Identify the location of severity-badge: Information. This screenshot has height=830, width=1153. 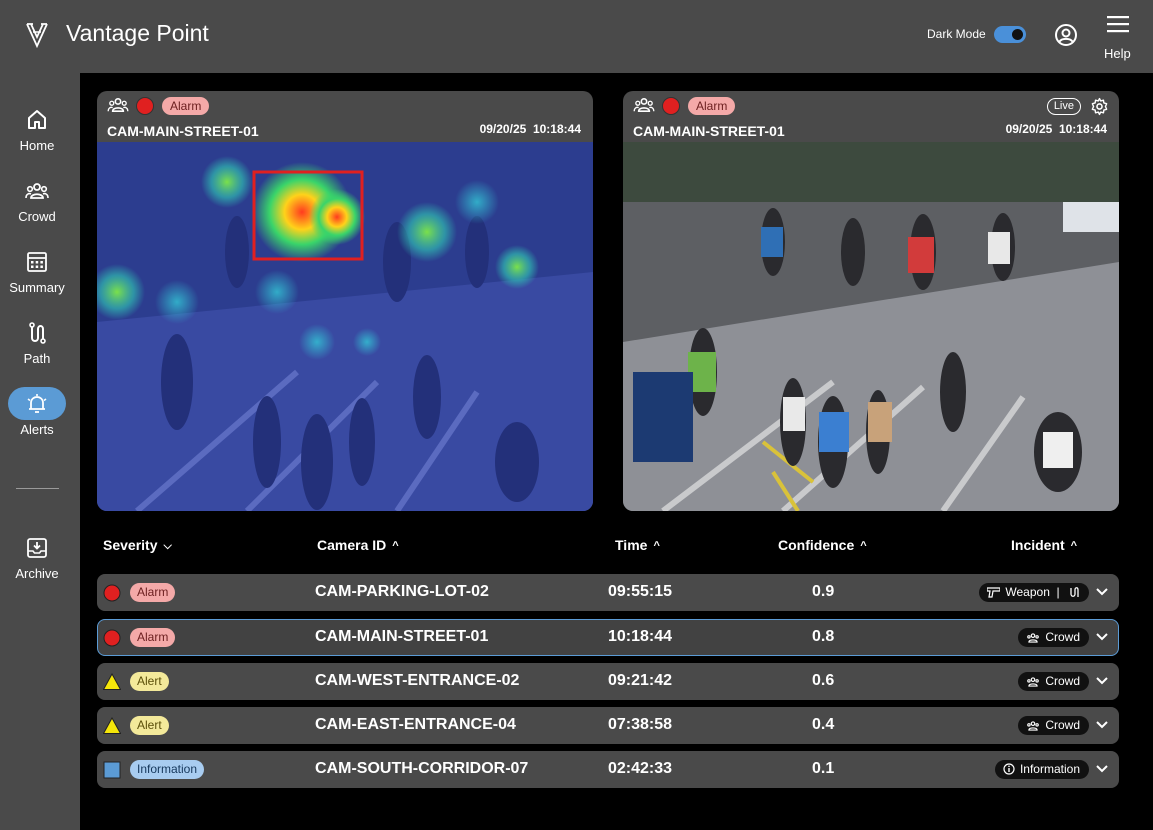
(167, 769).